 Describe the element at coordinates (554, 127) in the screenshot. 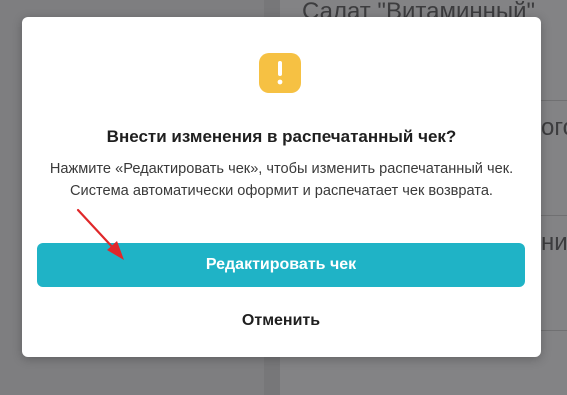

I see `background-partial-text: ого` at that location.